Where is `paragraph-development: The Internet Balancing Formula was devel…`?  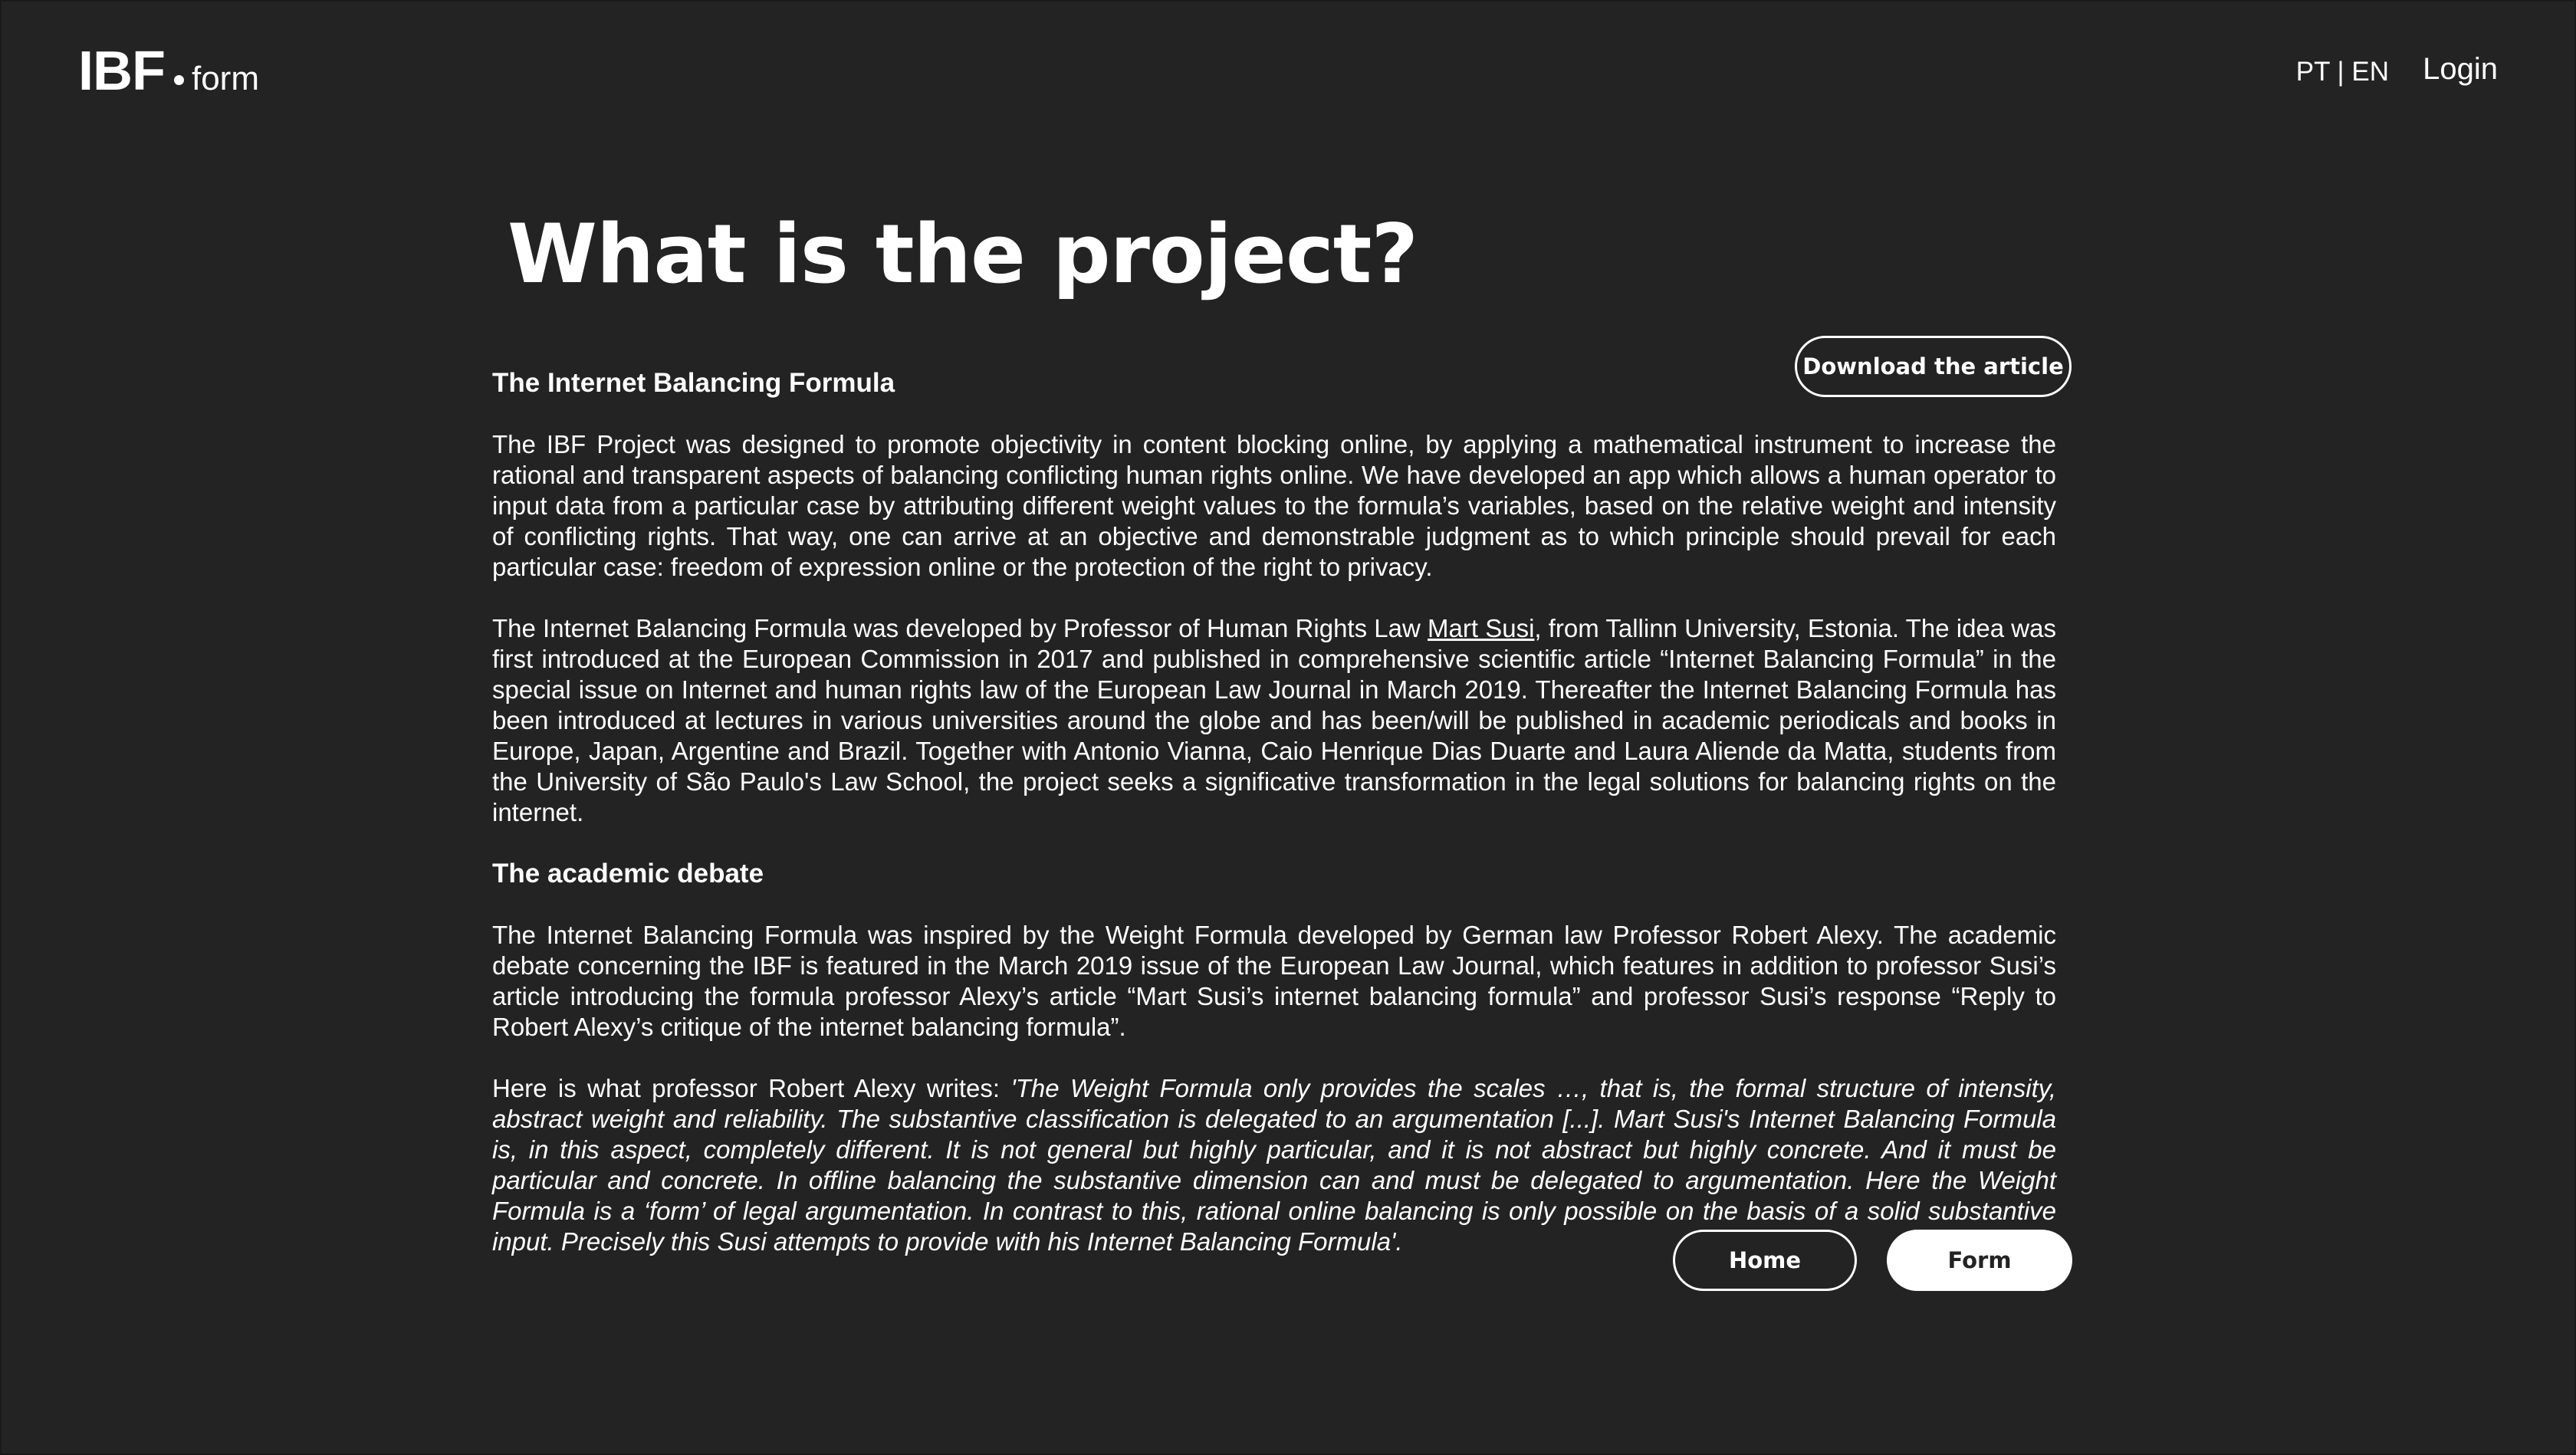
paragraph-development: The Internet Balancing Formula was devel… is located at coordinates (1274, 720).